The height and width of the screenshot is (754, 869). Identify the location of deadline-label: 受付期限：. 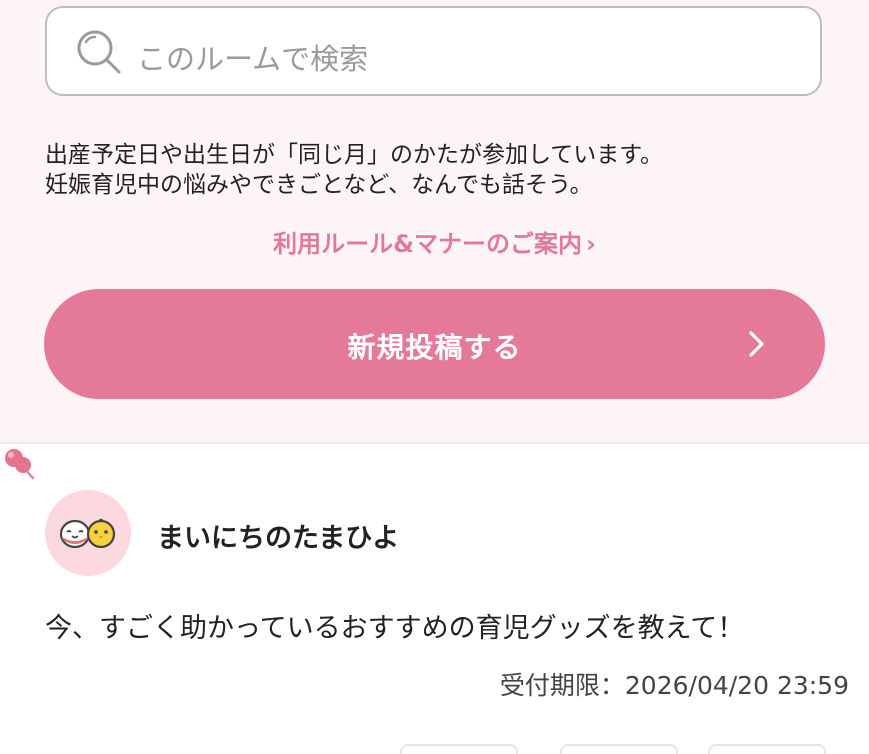
(562, 685).